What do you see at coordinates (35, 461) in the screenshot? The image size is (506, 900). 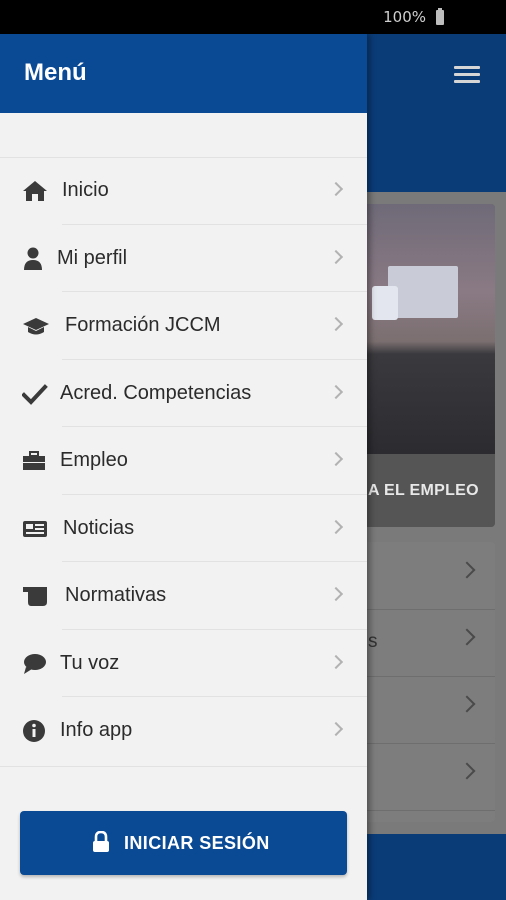 I see `briefcase-icon` at bounding box center [35, 461].